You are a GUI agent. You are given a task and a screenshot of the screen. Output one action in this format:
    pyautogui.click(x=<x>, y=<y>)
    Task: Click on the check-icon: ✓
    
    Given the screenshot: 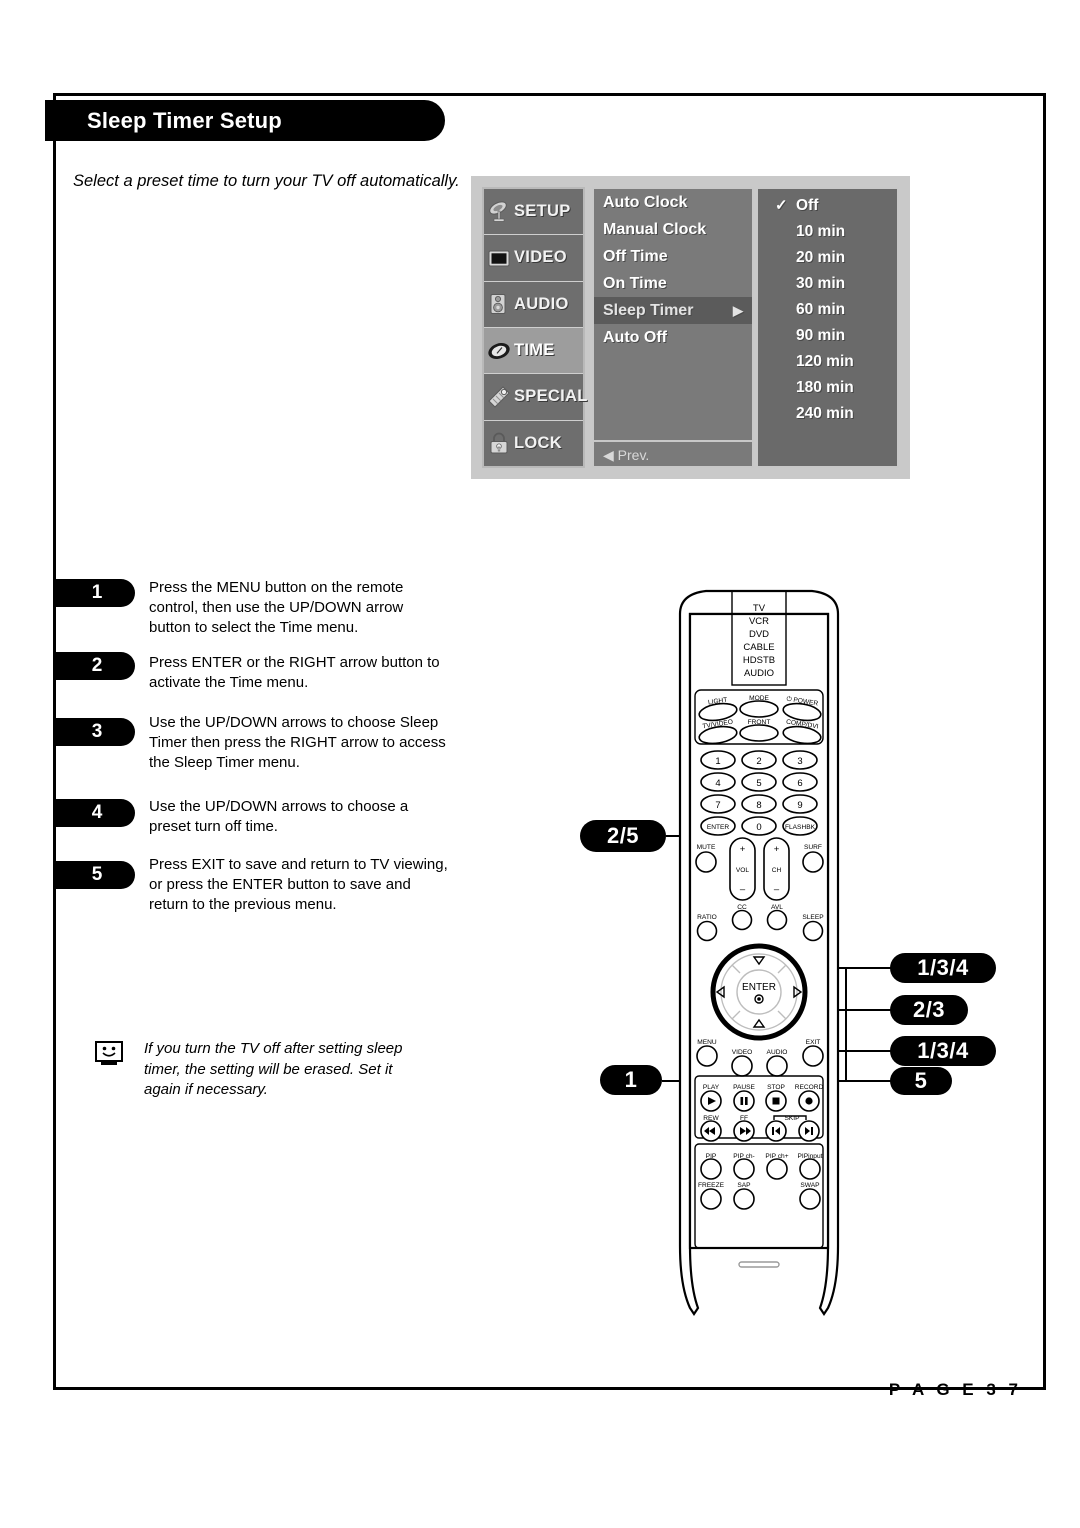 What is the action you would take?
    pyautogui.click(x=781, y=205)
    